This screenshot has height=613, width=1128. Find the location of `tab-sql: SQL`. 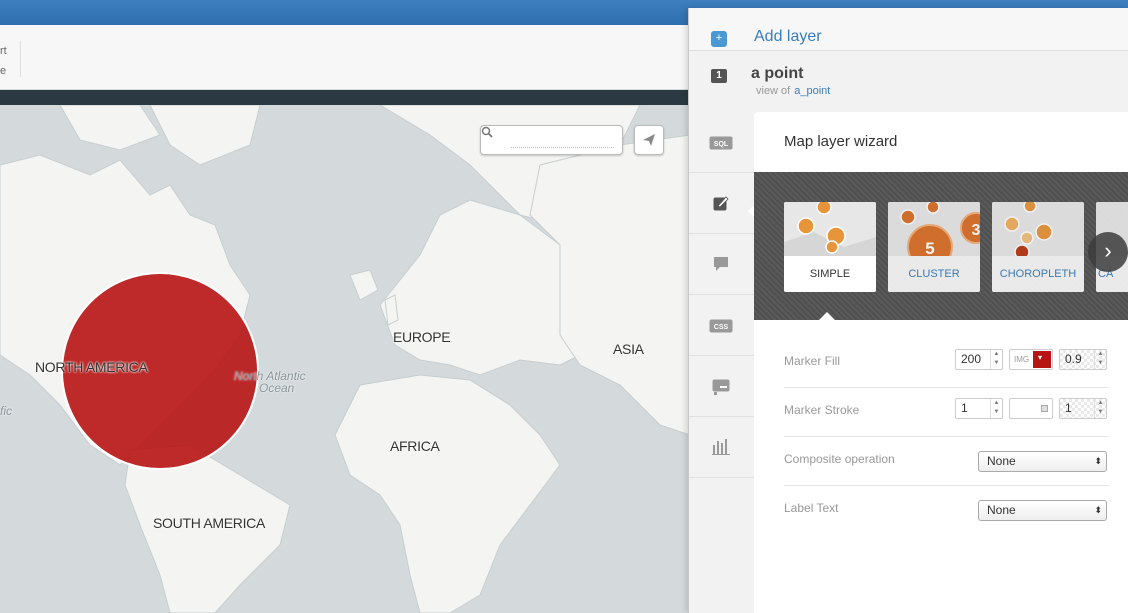

tab-sql: SQL is located at coordinates (721, 142).